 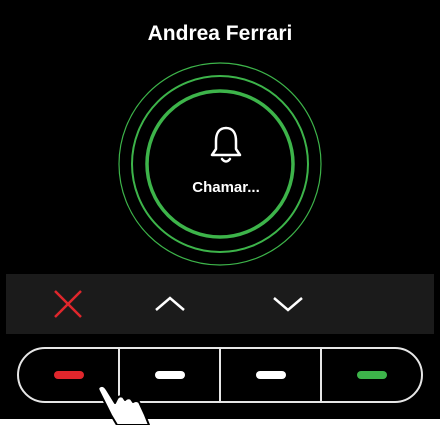 What do you see at coordinates (123, 405) in the screenshot?
I see `hand-pointer-icon` at bounding box center [123, 405].